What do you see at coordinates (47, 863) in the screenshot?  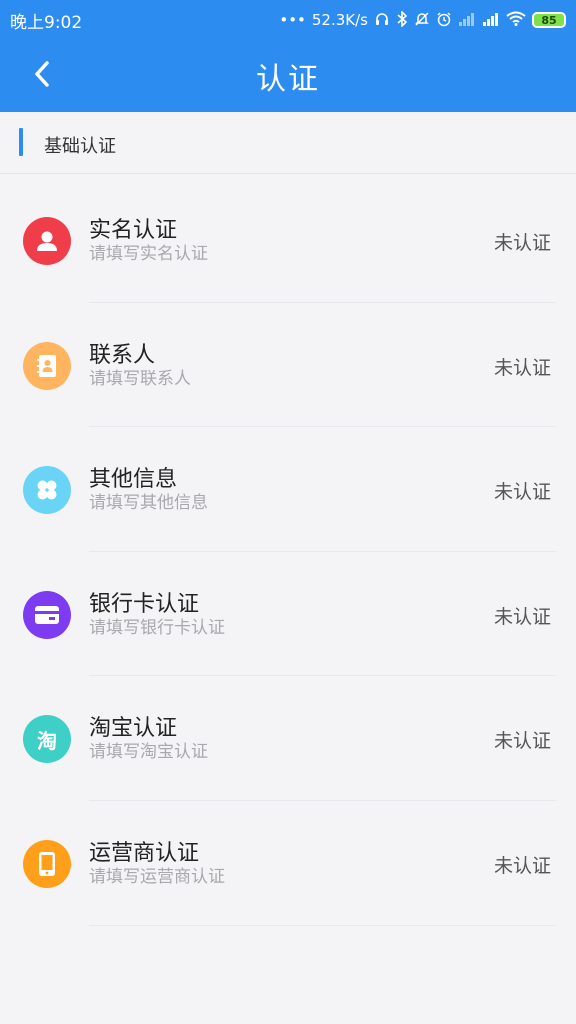 I see `phone-icon` at bounding box center [47, 863].